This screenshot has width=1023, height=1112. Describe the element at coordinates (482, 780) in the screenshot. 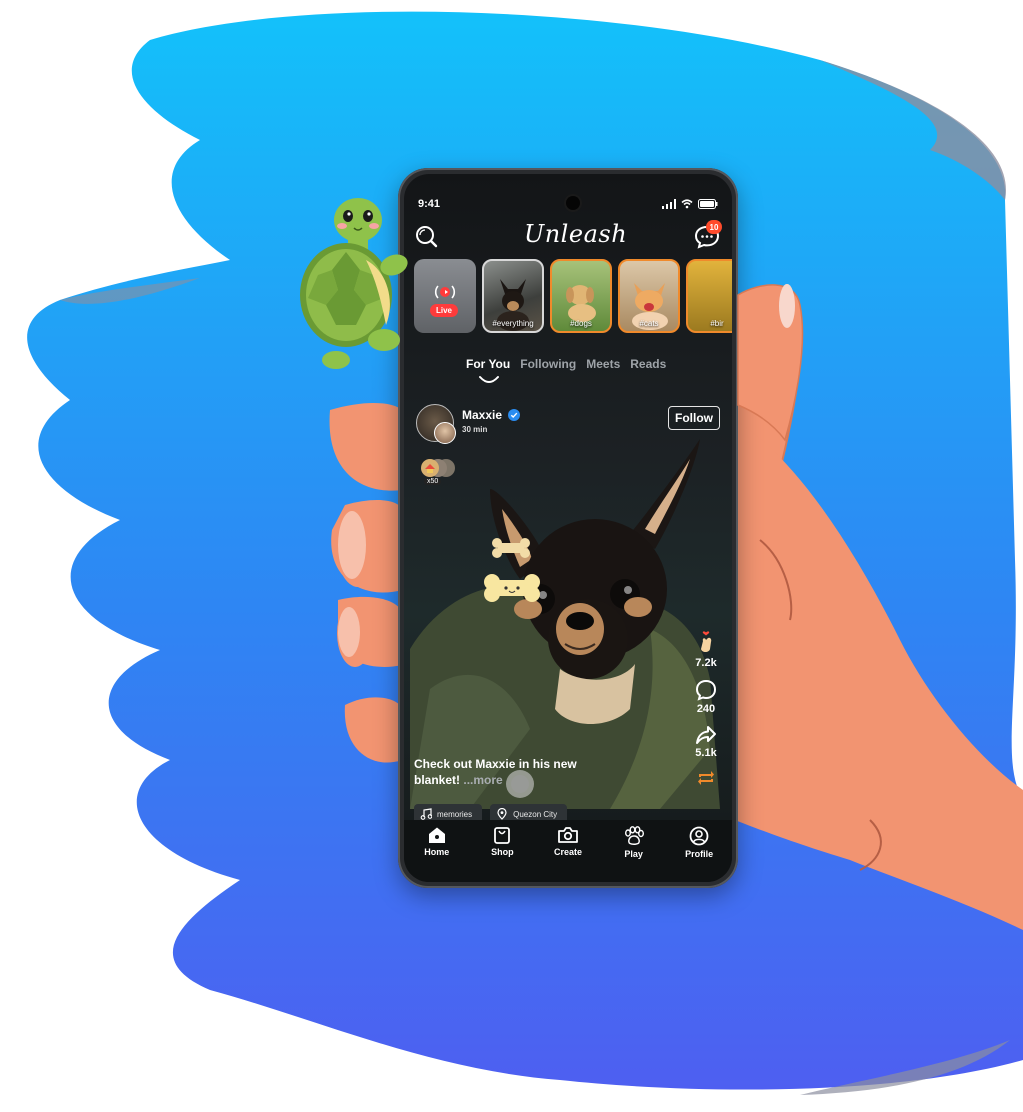

I see `more-link: ...more` at that location.